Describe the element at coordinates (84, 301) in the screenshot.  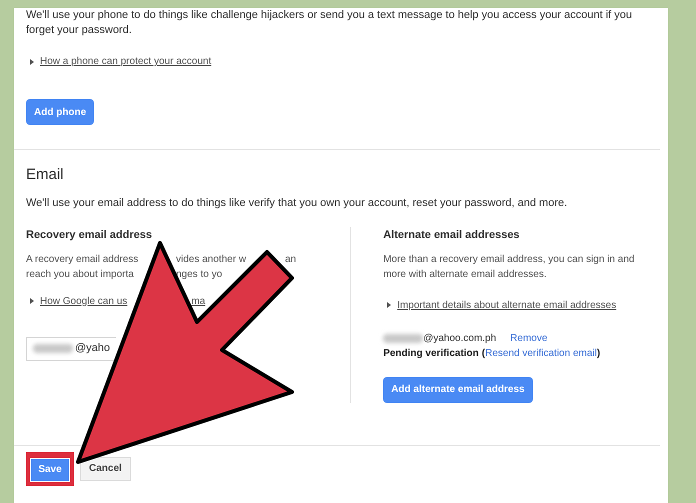
I see `help-link: How Google can us` at that location.